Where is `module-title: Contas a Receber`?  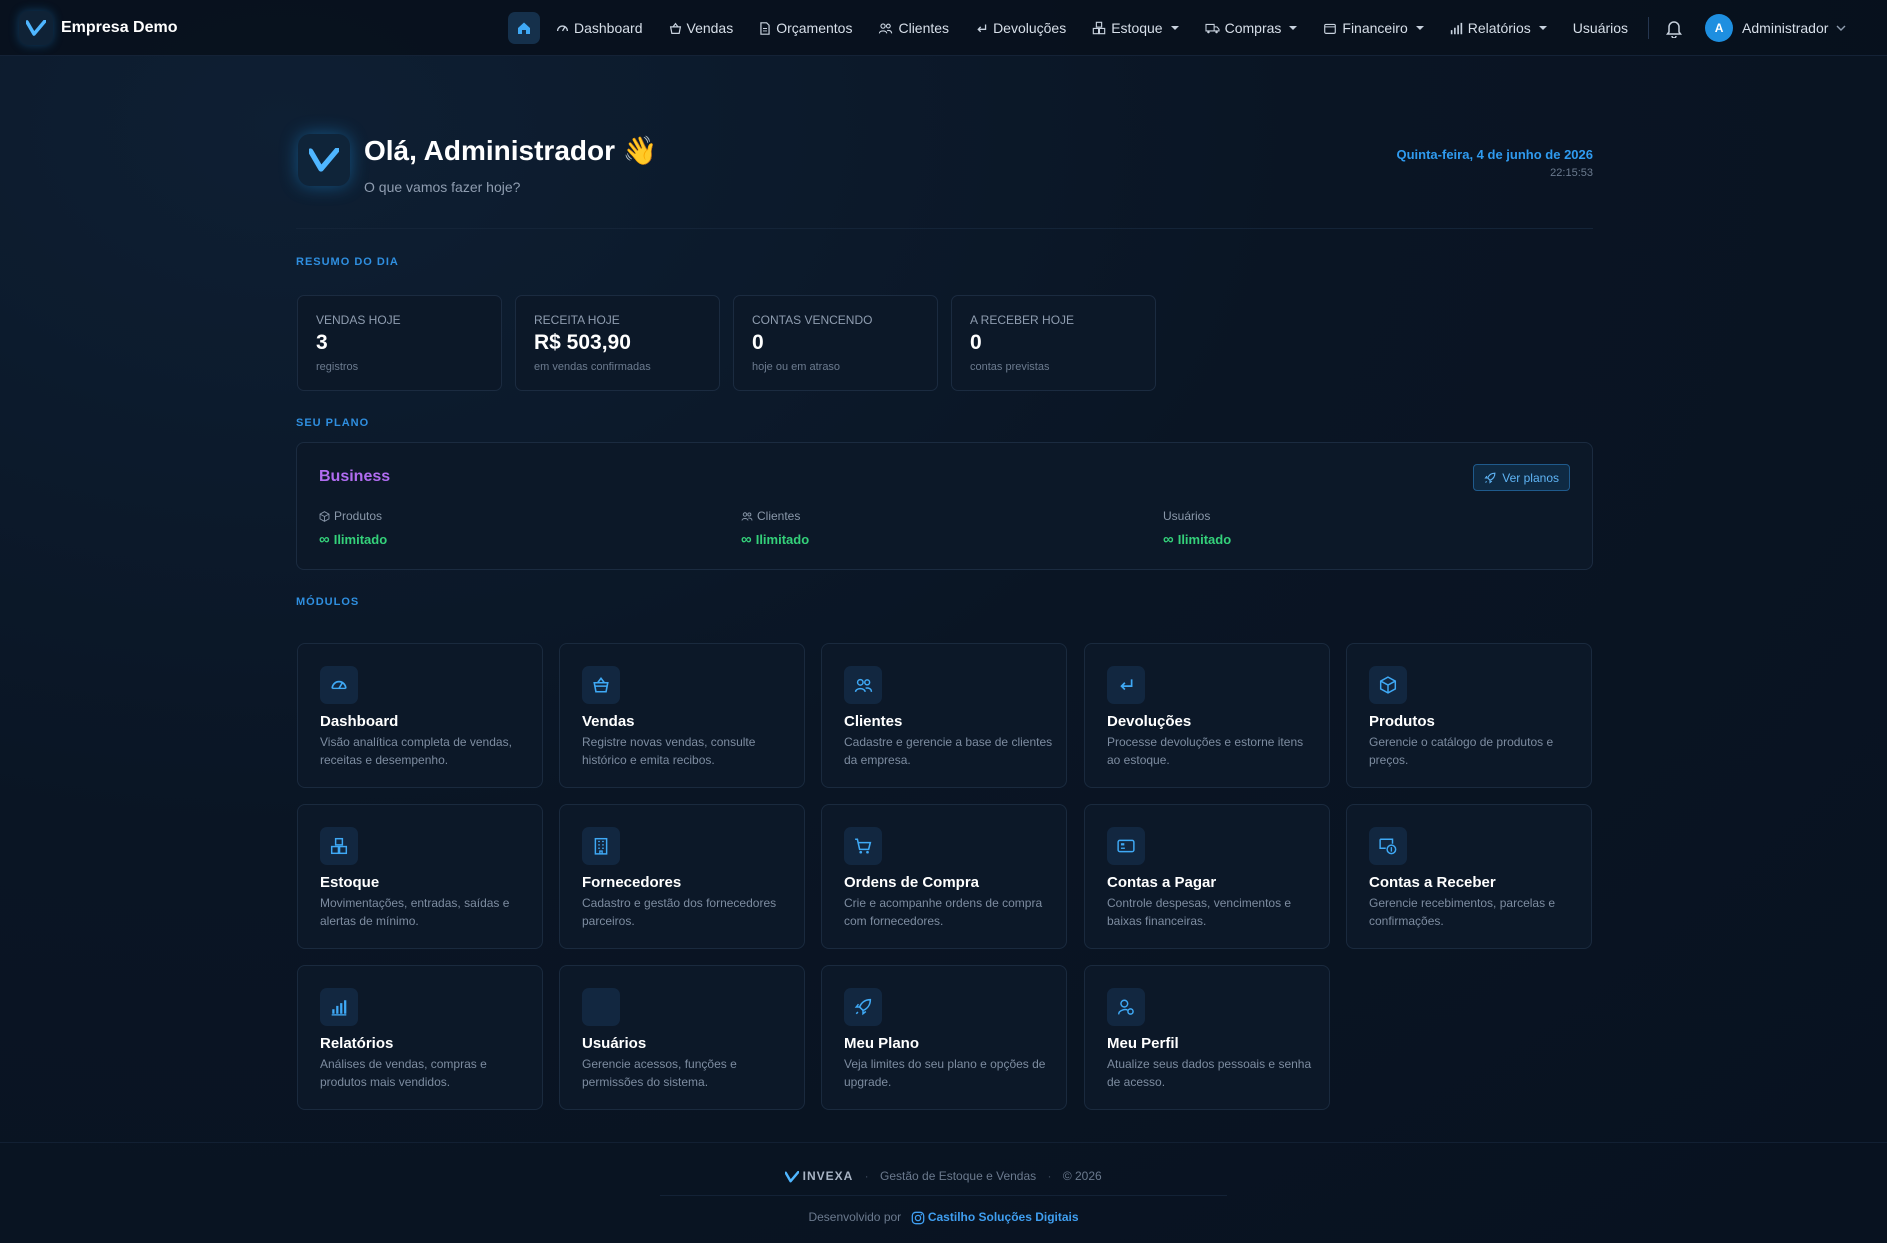 module-title: Contas a Receber is located at coordinates (1432, 882).